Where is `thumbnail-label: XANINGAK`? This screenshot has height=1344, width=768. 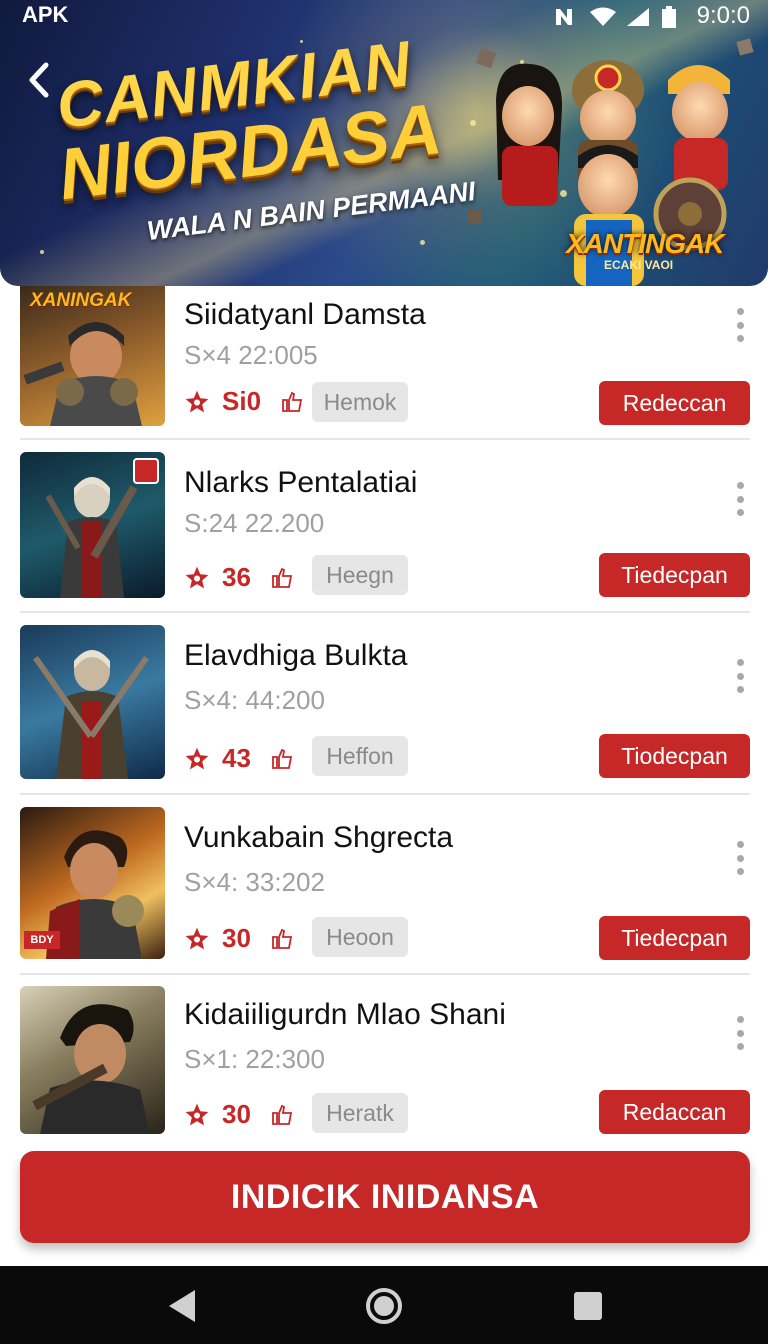
thumbnail-label: XANINGAK is located at coordinates (81, 300).